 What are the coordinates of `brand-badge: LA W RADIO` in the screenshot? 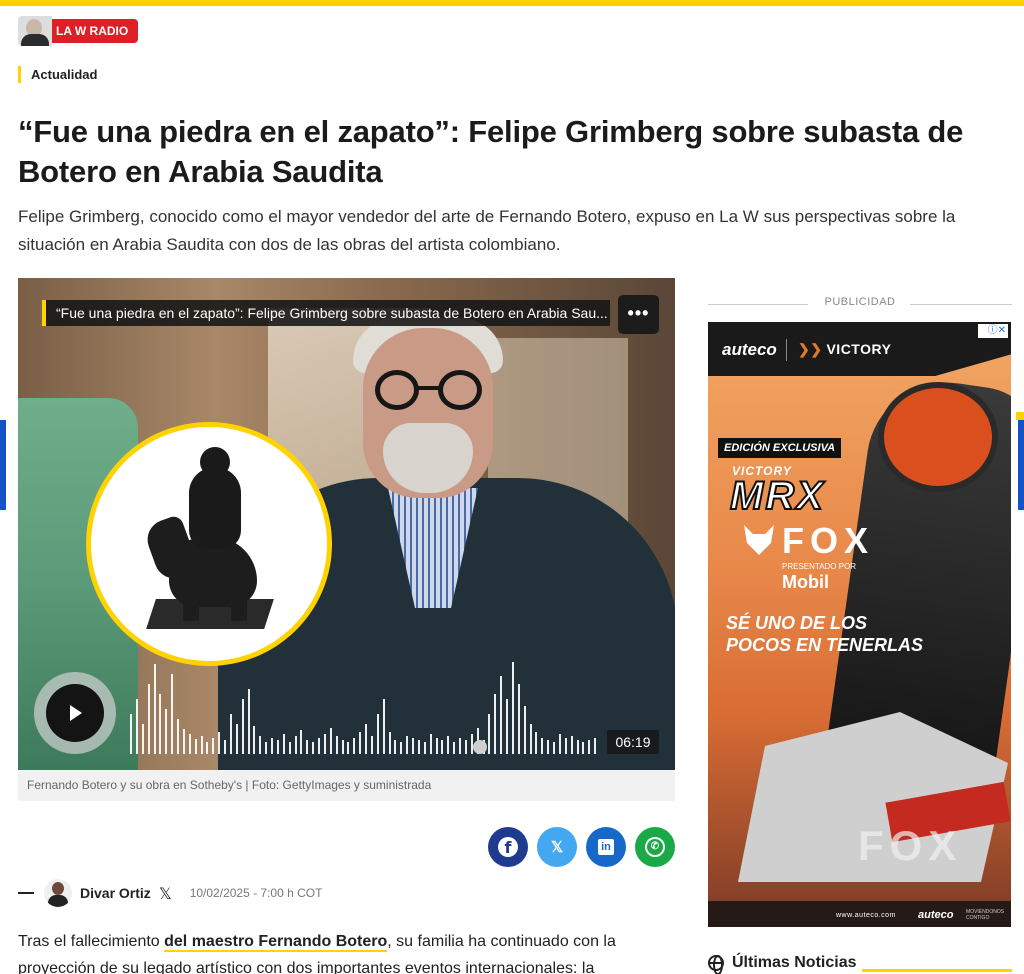 It's located at (78, 31).